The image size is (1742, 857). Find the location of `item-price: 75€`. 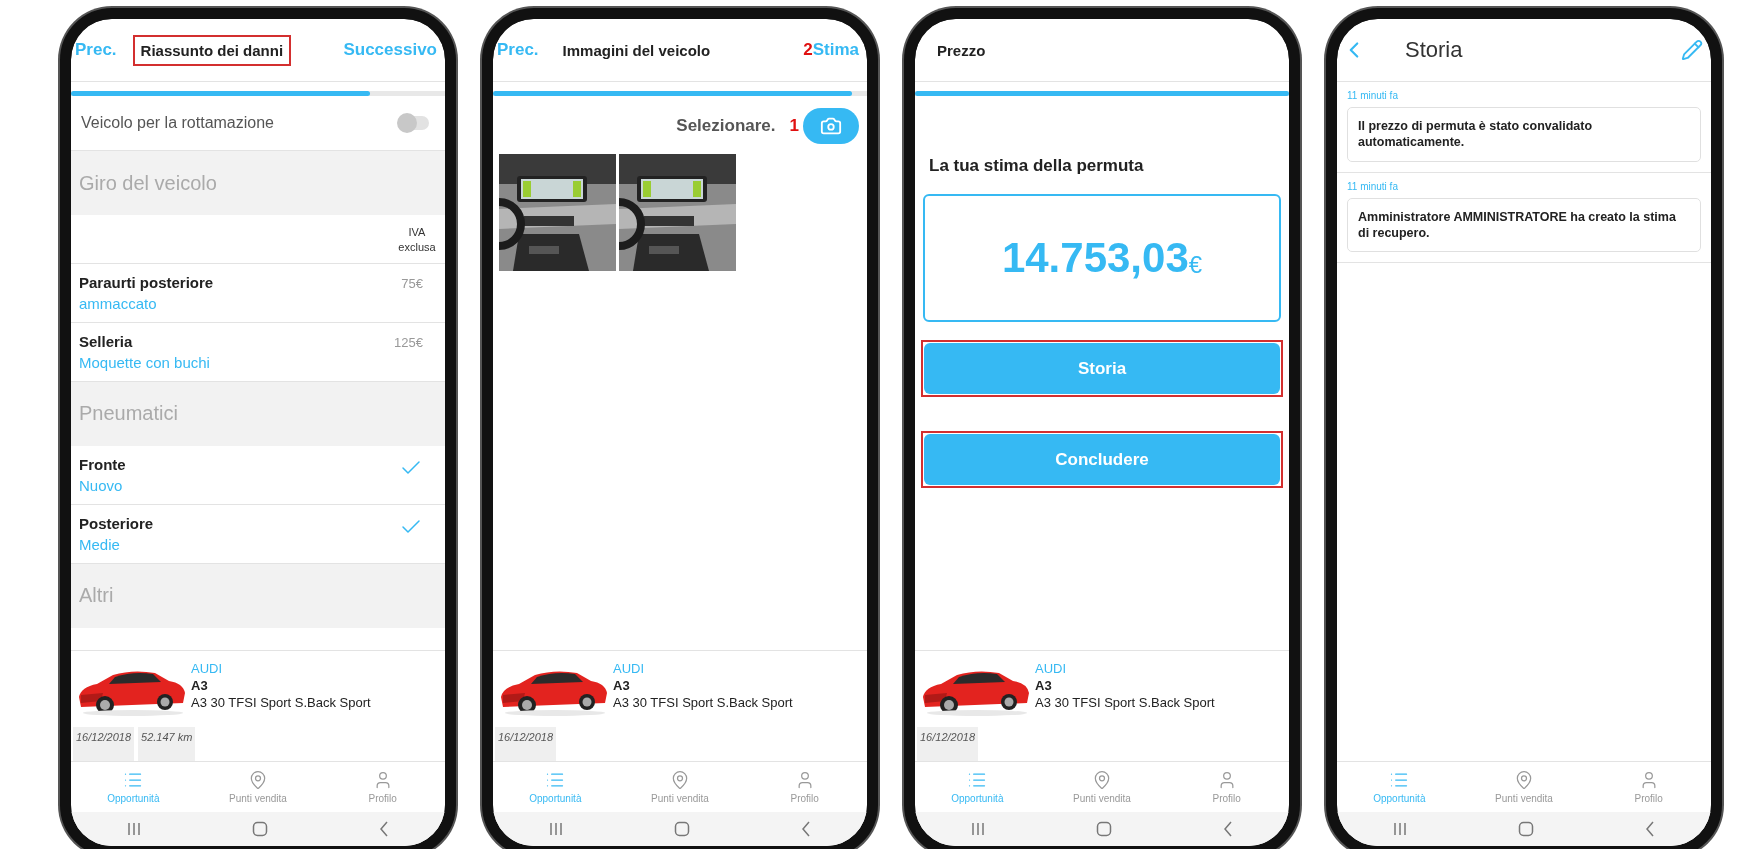

item-price: 75€ is located at coordinates (412, 283).